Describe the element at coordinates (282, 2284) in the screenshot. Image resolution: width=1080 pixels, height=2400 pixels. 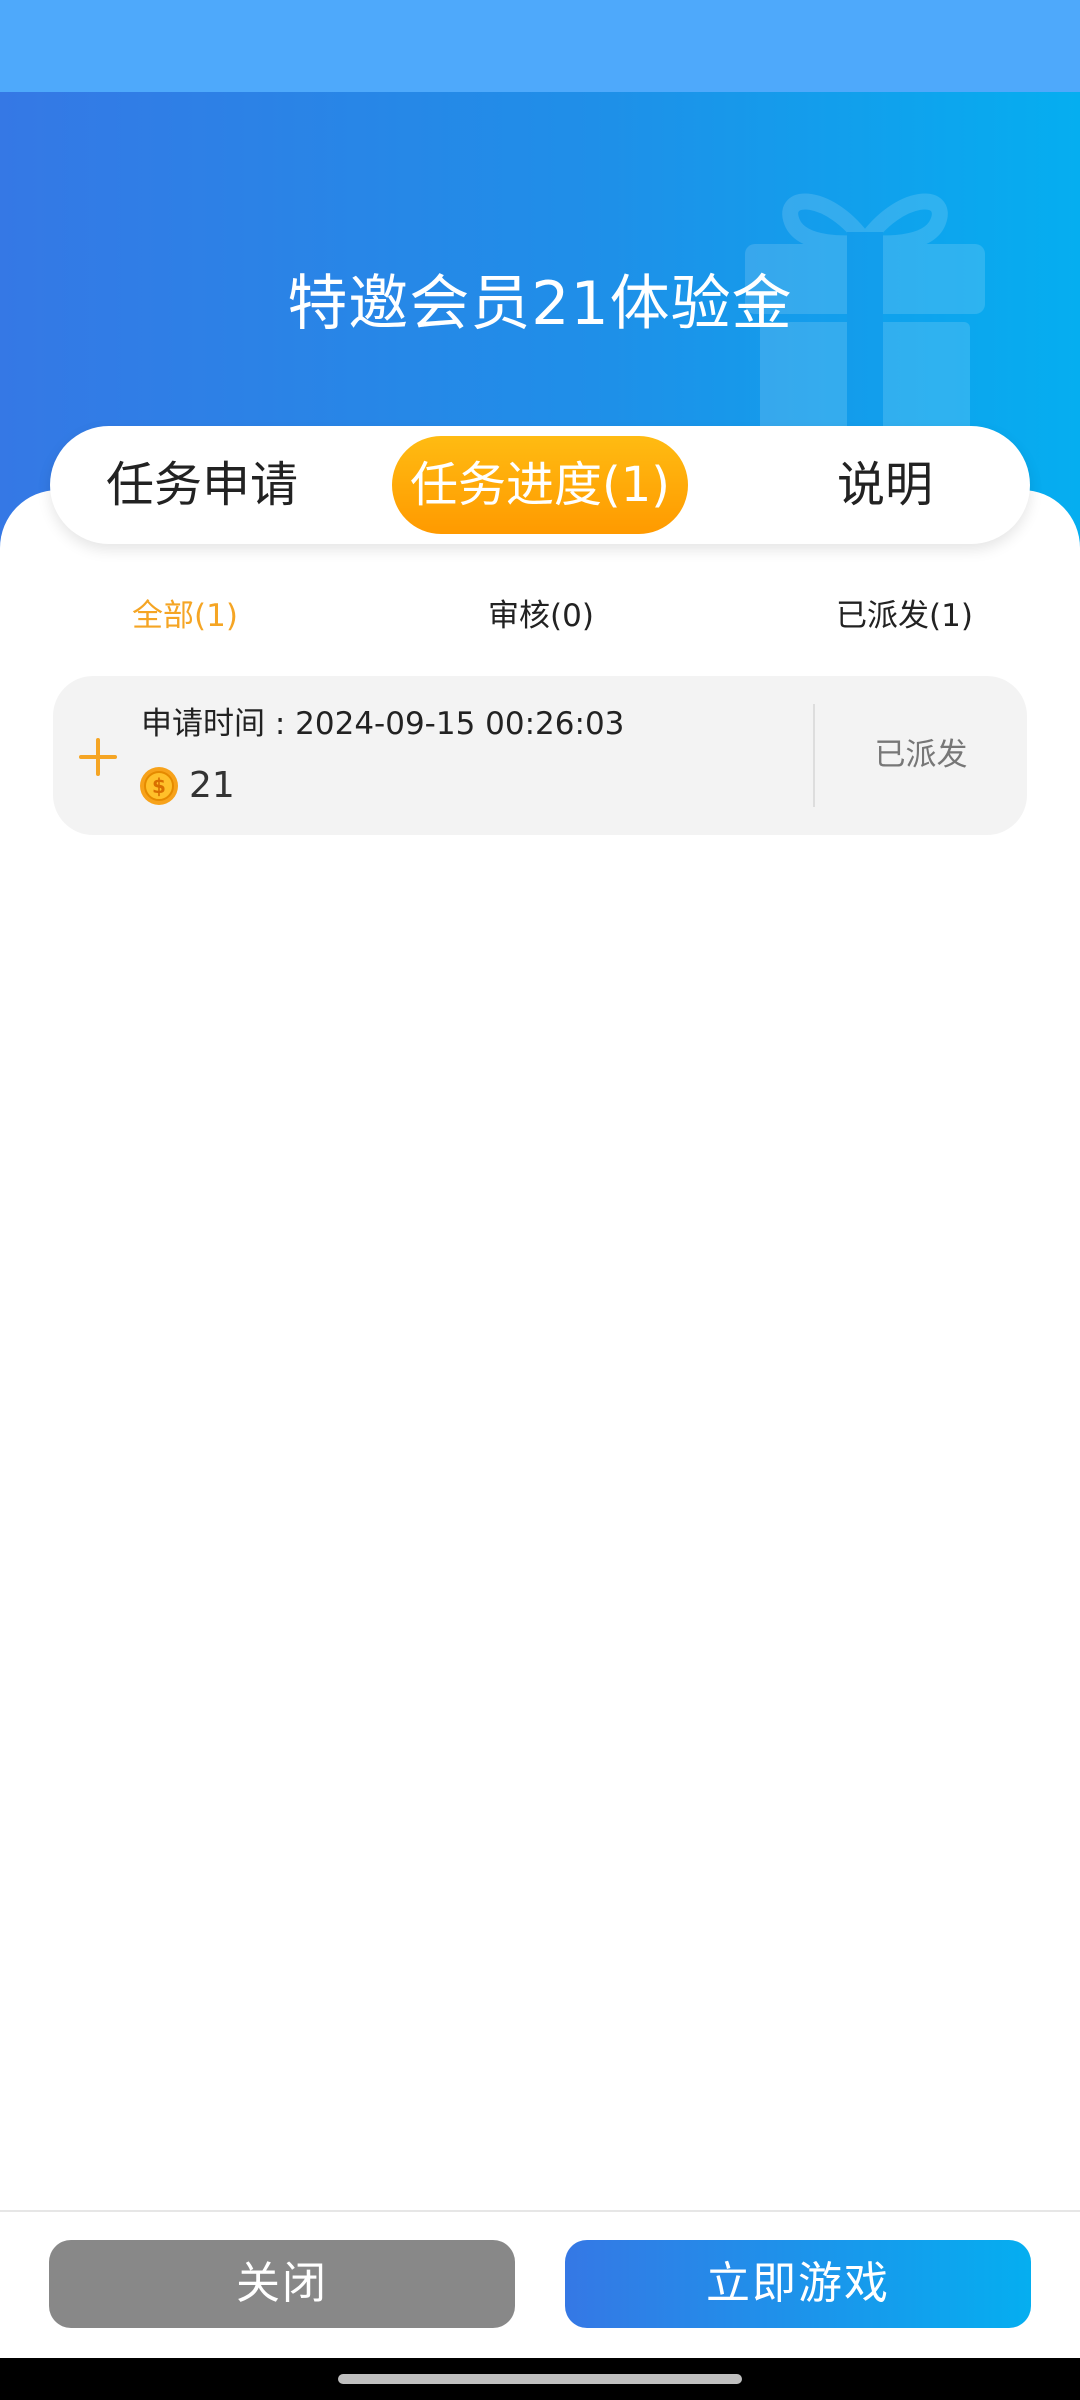
I see `close-button: 关闭` at that location.